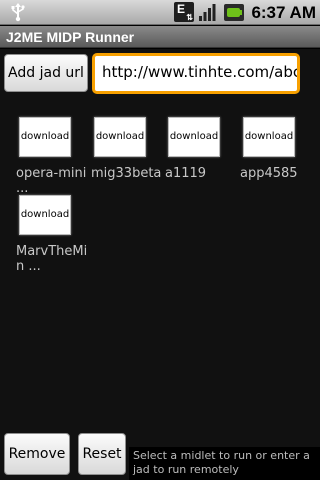  What do you see at coordinates (18, 12) in the screenshot?
I see `usb-icon` at bounding box center [18, 12].